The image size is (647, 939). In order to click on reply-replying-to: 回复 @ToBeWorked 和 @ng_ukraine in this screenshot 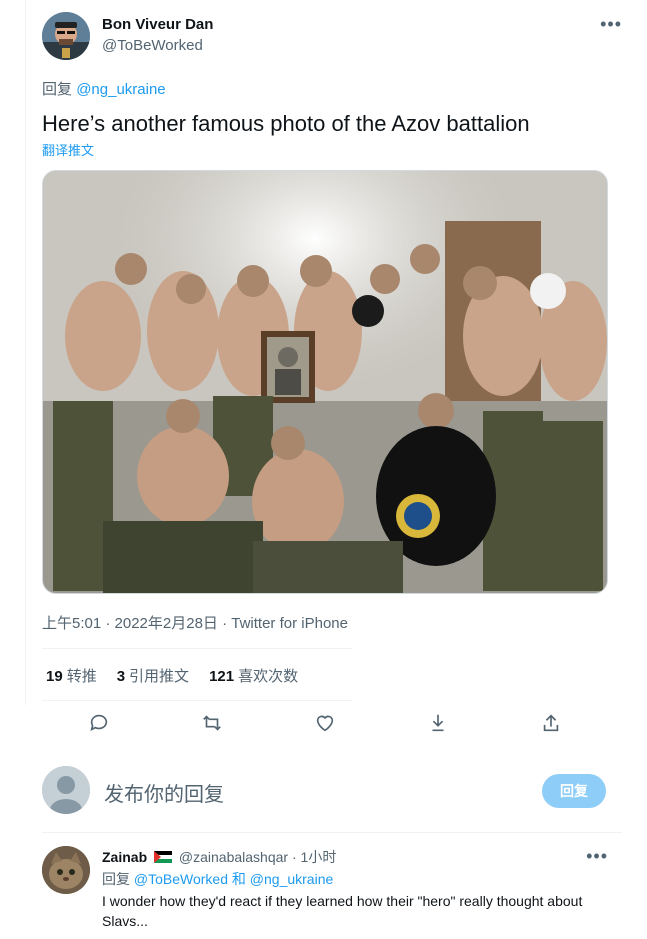, I will do `click(217, 879)`.